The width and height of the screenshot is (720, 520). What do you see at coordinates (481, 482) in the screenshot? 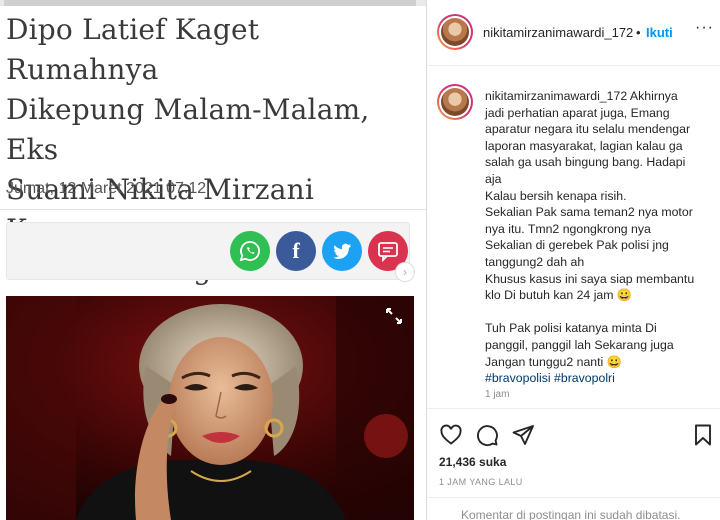
I see `post-timestamp: 1 JAM YANG LALU` at bounding box center [481, 482].